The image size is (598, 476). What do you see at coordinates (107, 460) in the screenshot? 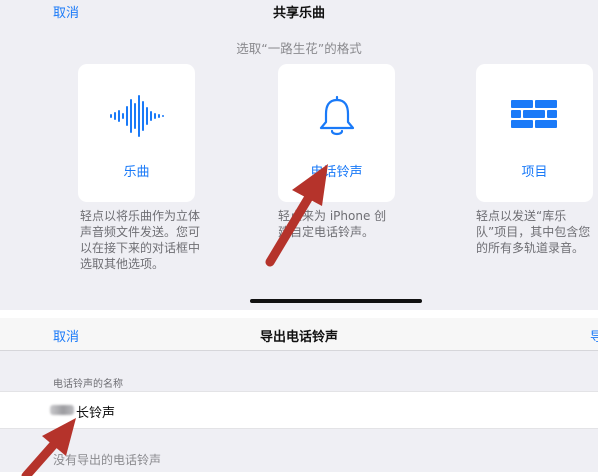
I see `empty-ringtones-message: 没有导出的电话铃声` at bounding box center [107, 460].